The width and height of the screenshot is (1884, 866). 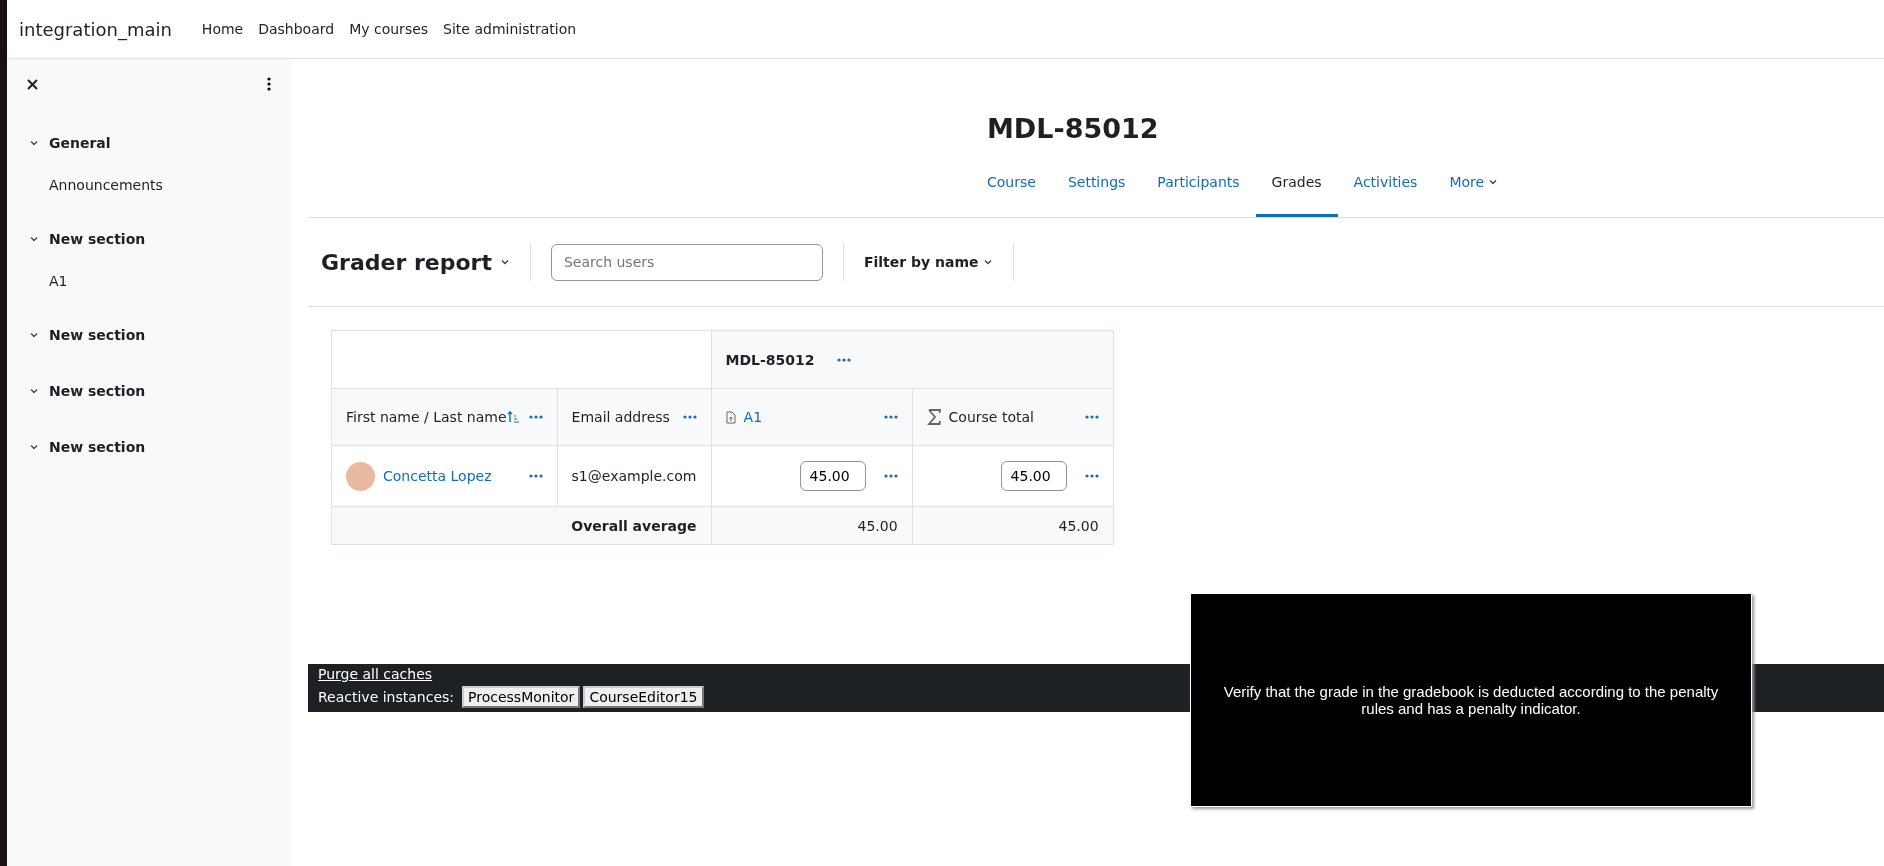 What do you see at coordinates (928, 262) in the screenshot?
I see `filter-dropdown: Filter by name` at bounding box center [928, 262].